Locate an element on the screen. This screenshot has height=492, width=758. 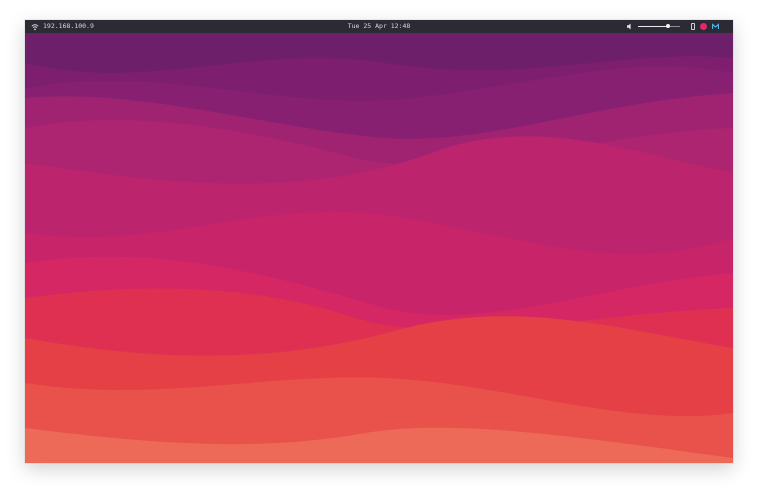
volume-slider is located at coordinates (659, 26).